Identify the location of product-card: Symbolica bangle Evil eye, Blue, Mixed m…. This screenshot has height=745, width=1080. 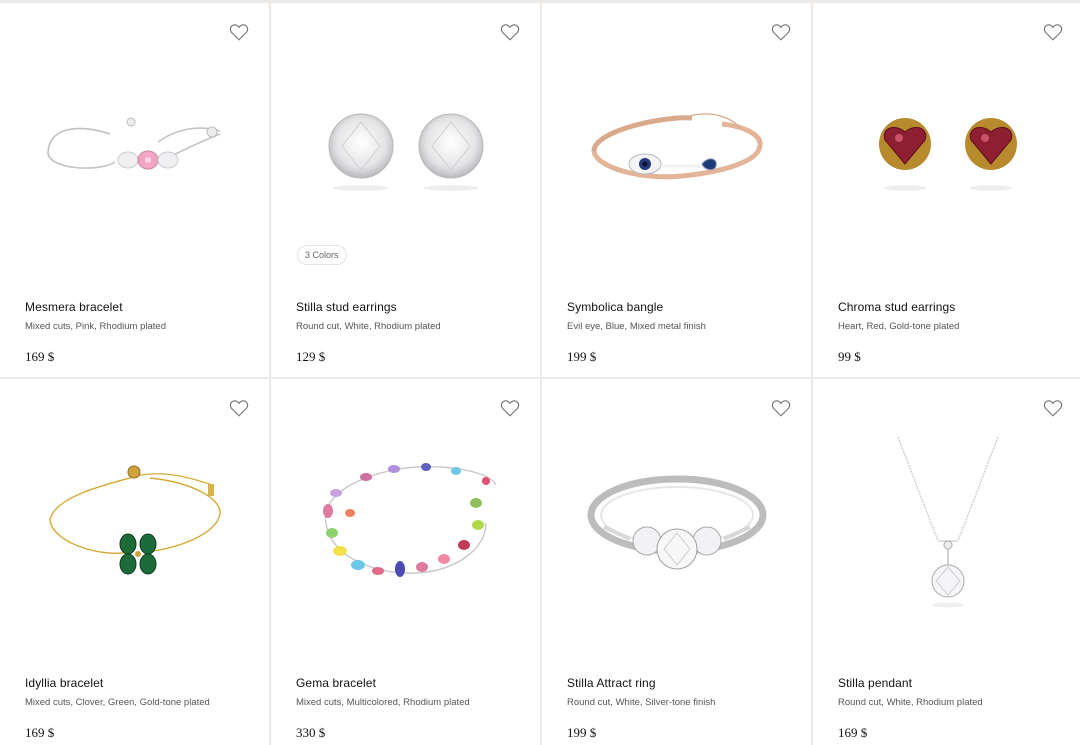
(676, 190).